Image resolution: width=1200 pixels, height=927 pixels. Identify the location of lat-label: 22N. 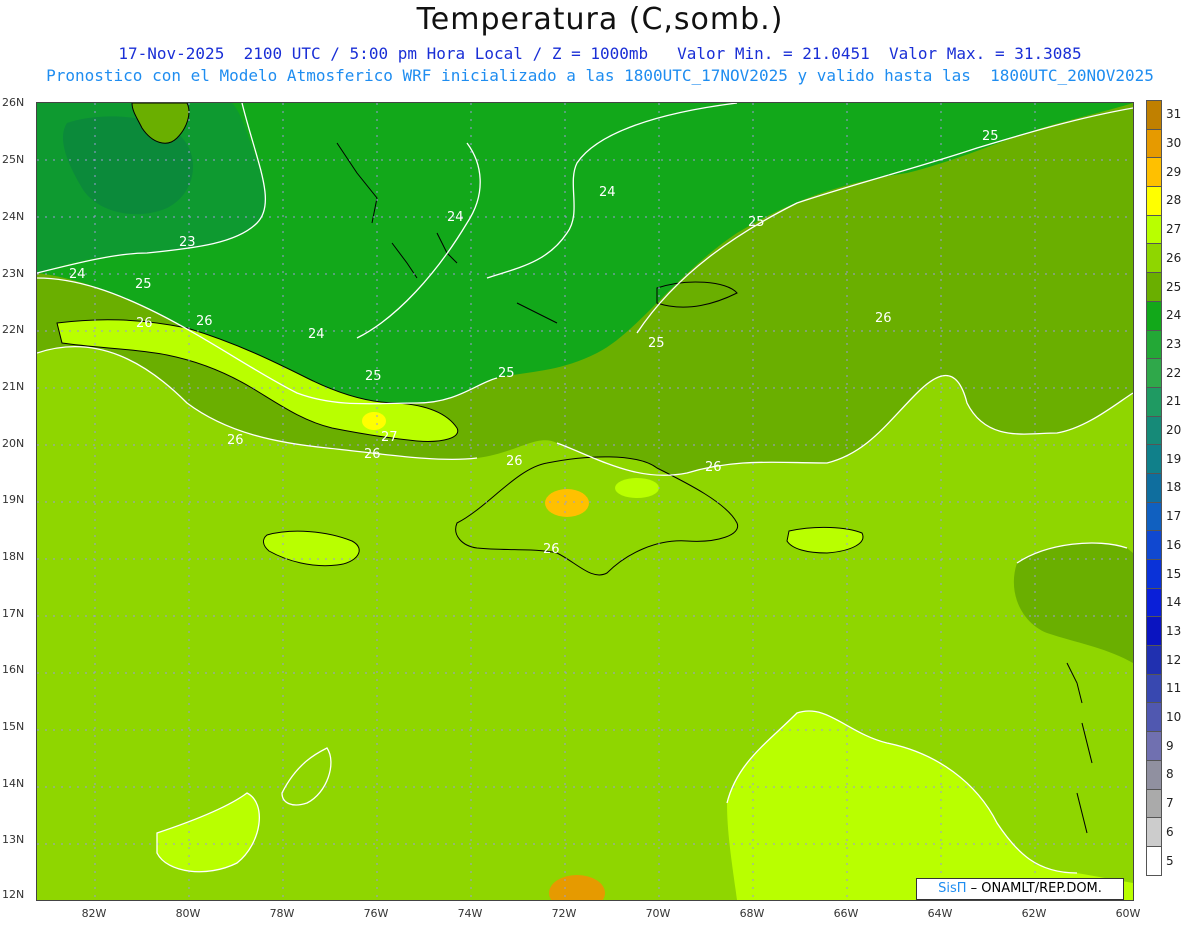
(13, 329).